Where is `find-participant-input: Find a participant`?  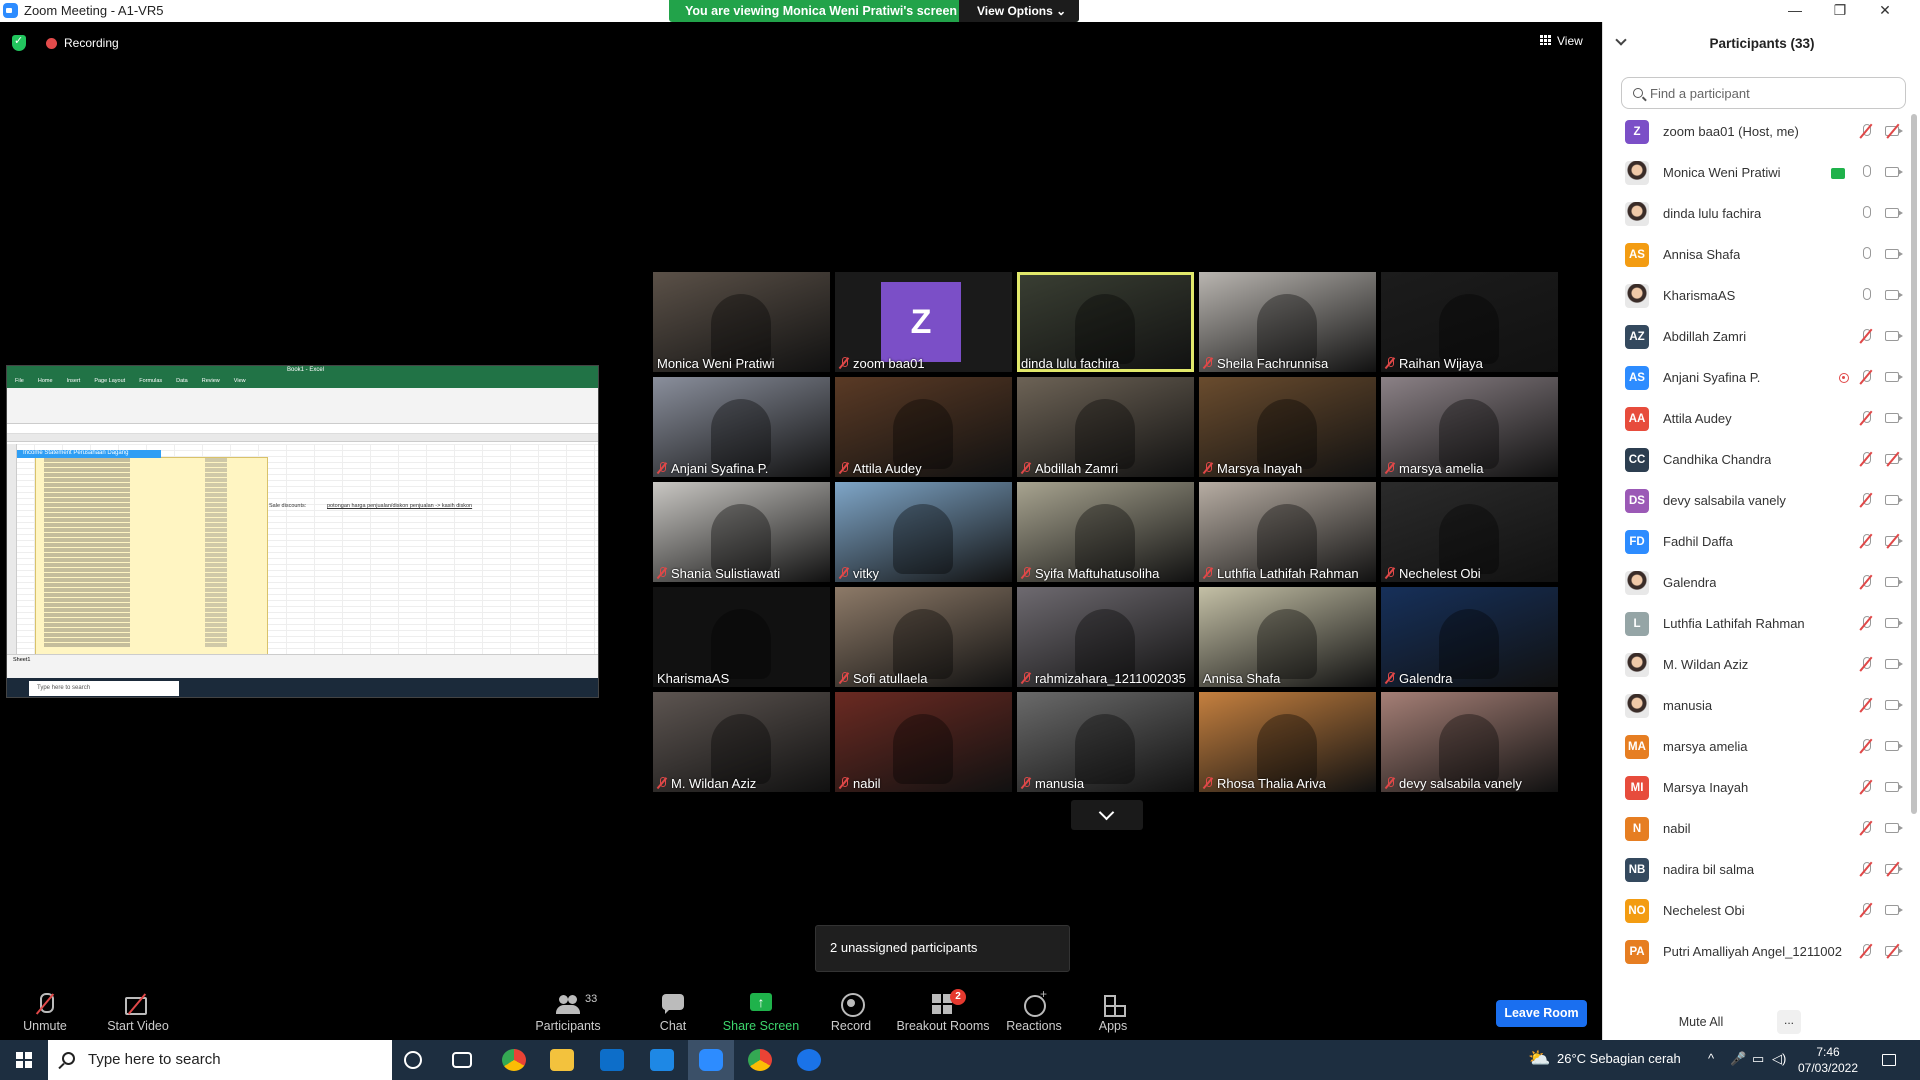 find-participant-input: Find a participant is located at coordinates (1763, 93).